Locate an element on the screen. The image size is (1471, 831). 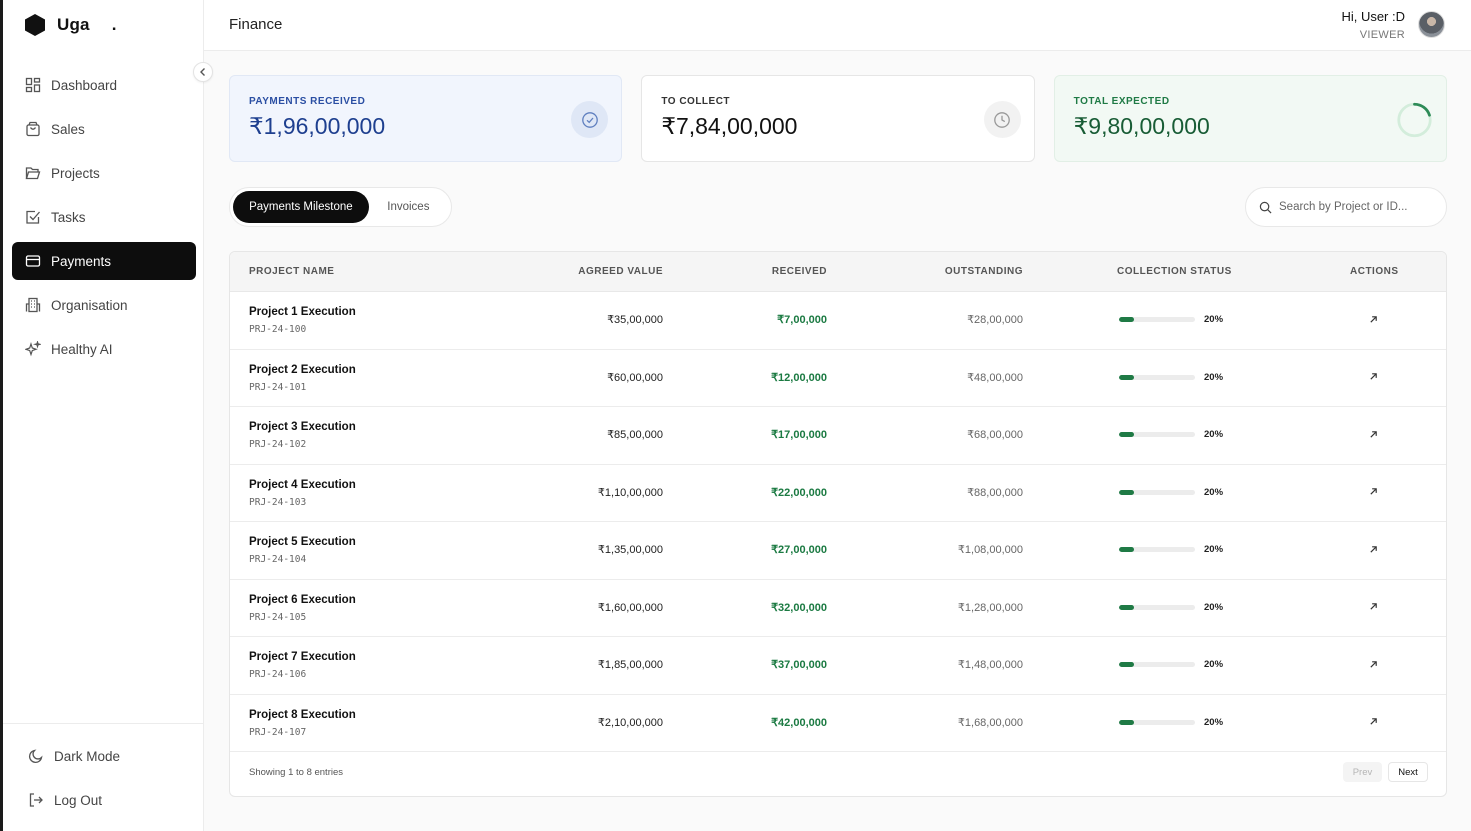
outstanding-value: ₹28,00,000 is located at coordinates (995, 320).